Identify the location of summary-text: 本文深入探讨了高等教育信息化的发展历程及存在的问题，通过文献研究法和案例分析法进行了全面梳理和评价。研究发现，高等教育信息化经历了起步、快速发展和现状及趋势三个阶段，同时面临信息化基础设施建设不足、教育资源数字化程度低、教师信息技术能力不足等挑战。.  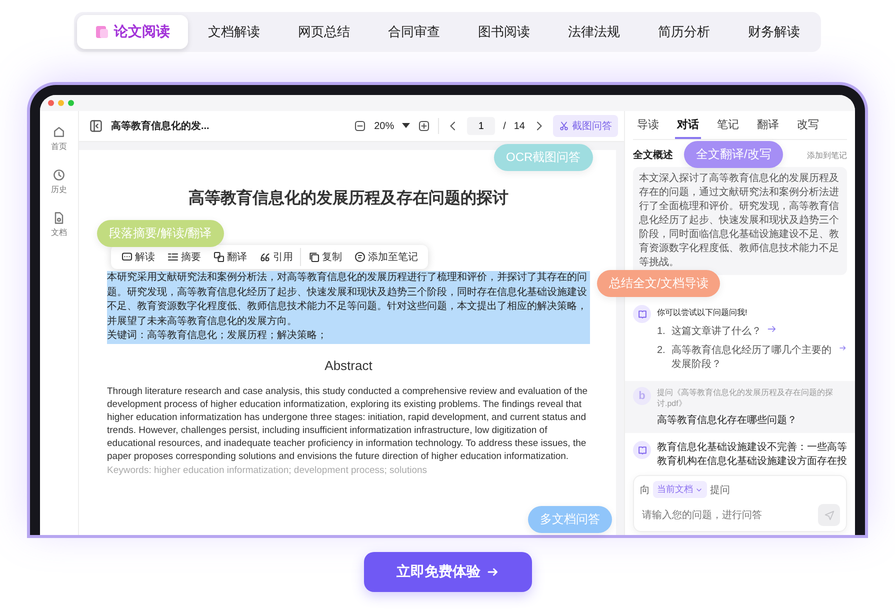
(740, 221).